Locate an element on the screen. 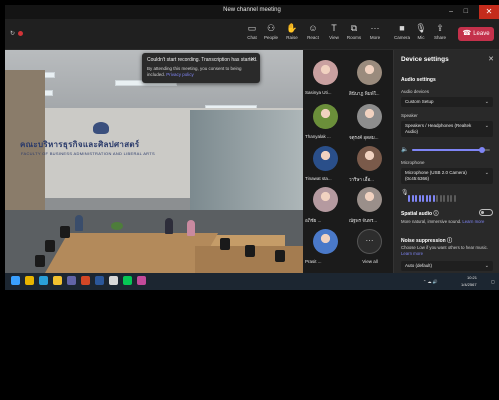 The height and width of the screenshot is (400, 499). speaker-volume-slider is located at coordinates (451, 150).